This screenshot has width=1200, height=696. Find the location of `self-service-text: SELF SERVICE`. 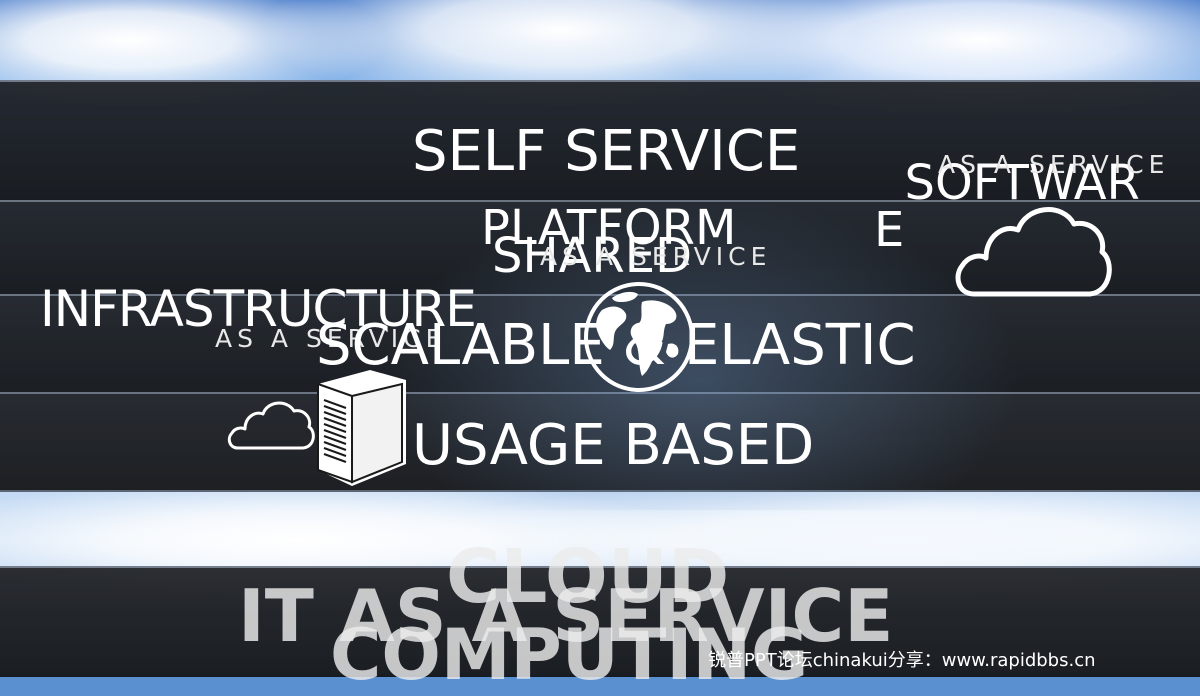

self-service-text: SELF SERVICE is located at coordinates (606, 151).